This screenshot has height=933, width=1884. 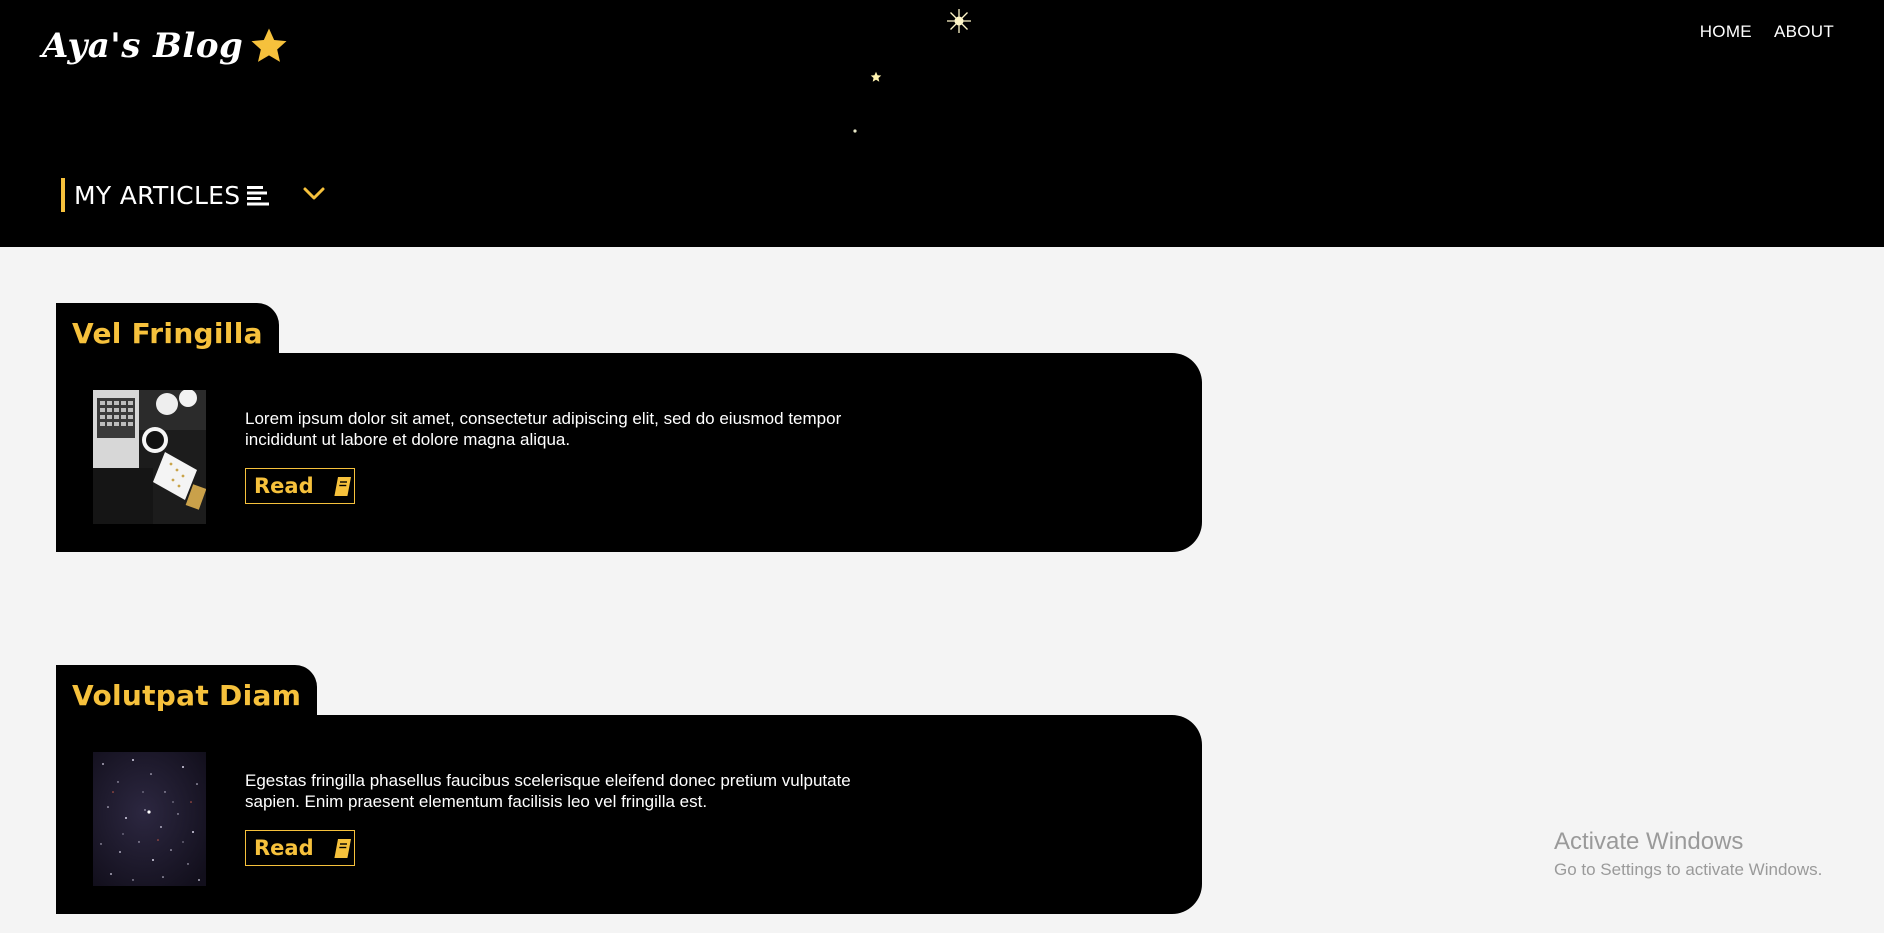 I want to click on tiny-star-icon, so click(x=855, y=131).